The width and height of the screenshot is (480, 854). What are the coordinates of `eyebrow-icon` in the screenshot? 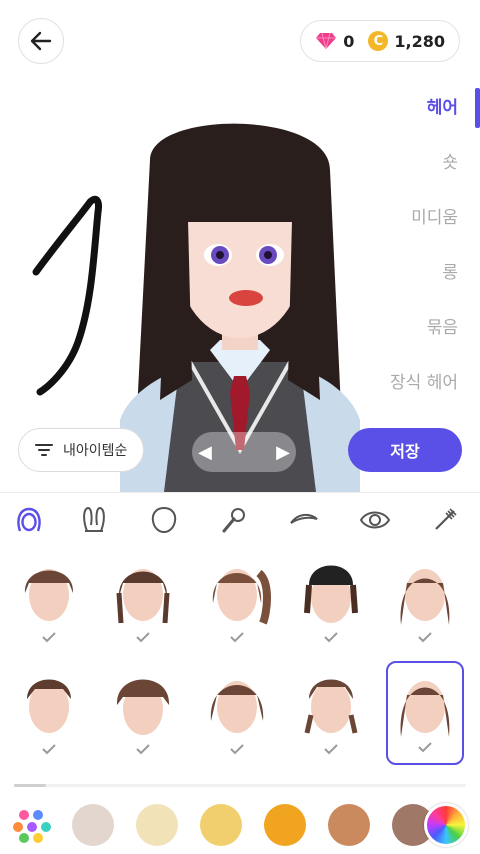 It's located at (304, 518).